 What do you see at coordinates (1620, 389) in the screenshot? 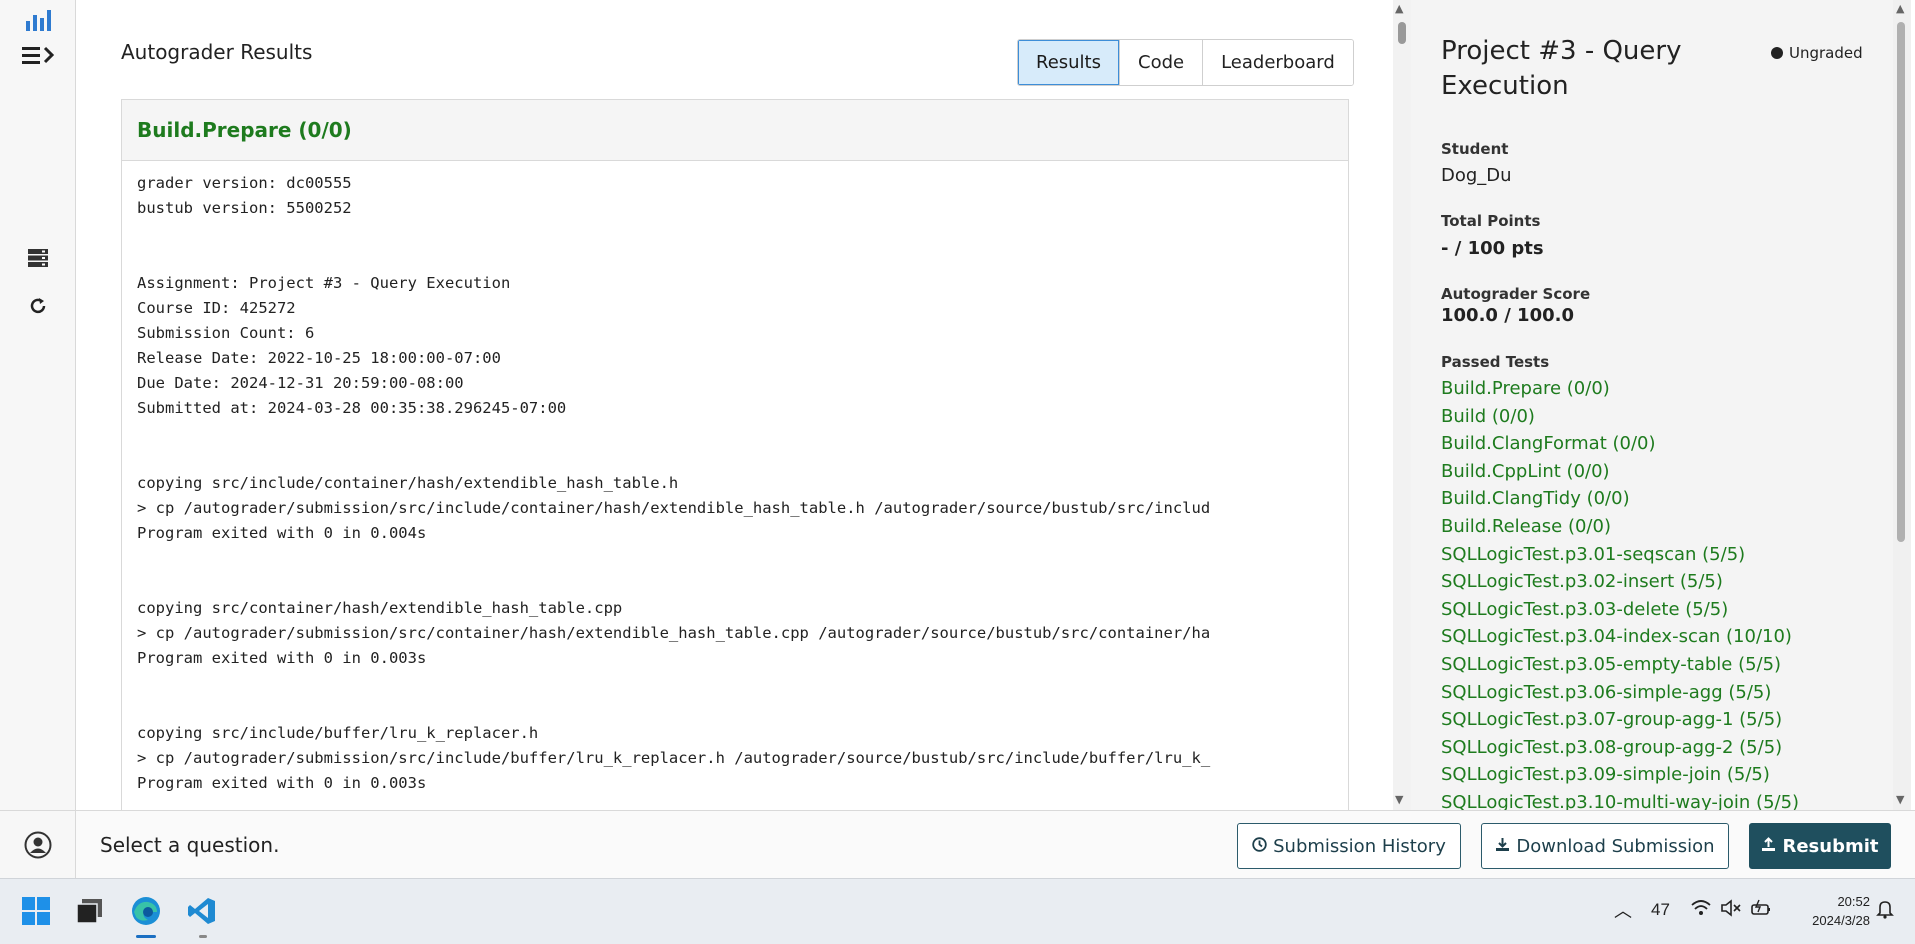
I see `passed-test-link: Build.Prepare (0/0)` at bounding box center [1620, 389].